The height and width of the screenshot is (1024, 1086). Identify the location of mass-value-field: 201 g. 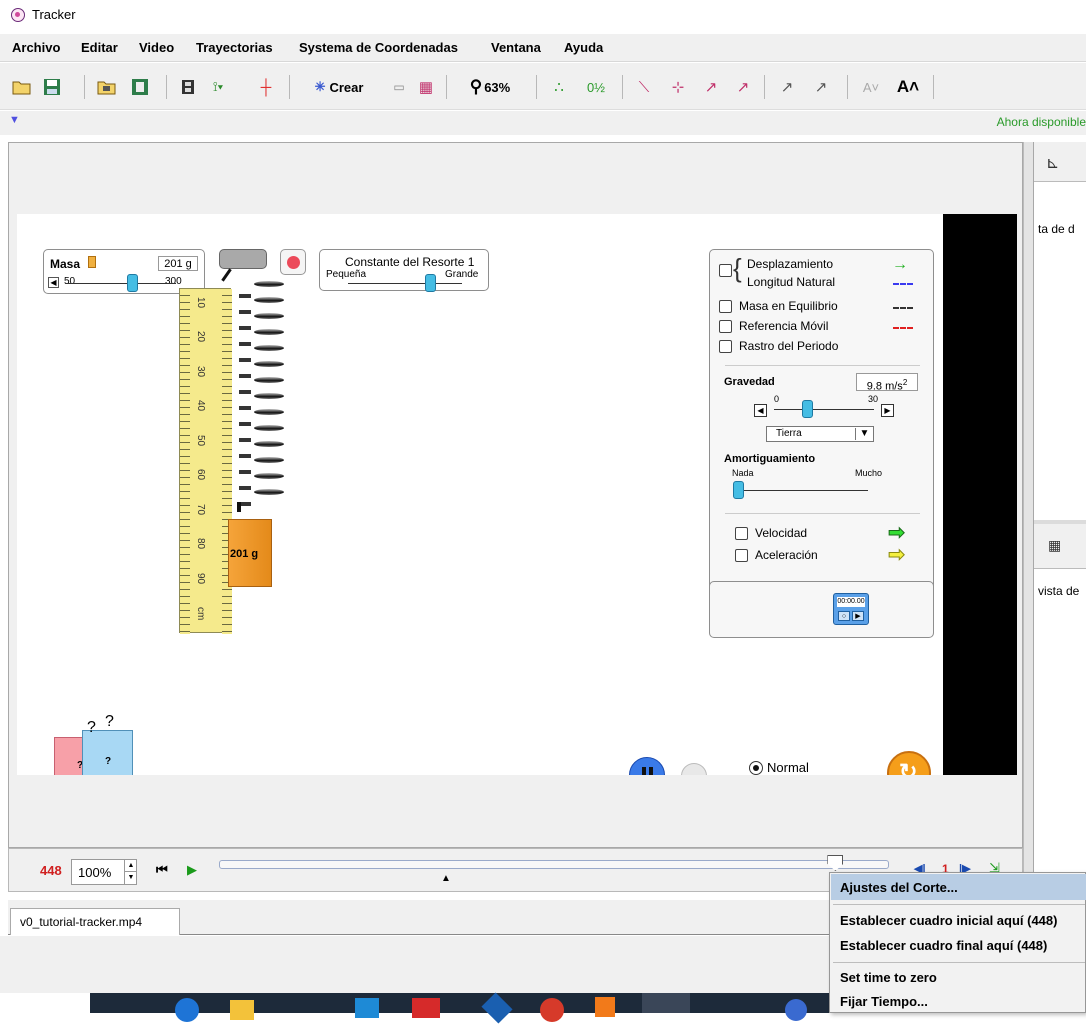
(178, 263).